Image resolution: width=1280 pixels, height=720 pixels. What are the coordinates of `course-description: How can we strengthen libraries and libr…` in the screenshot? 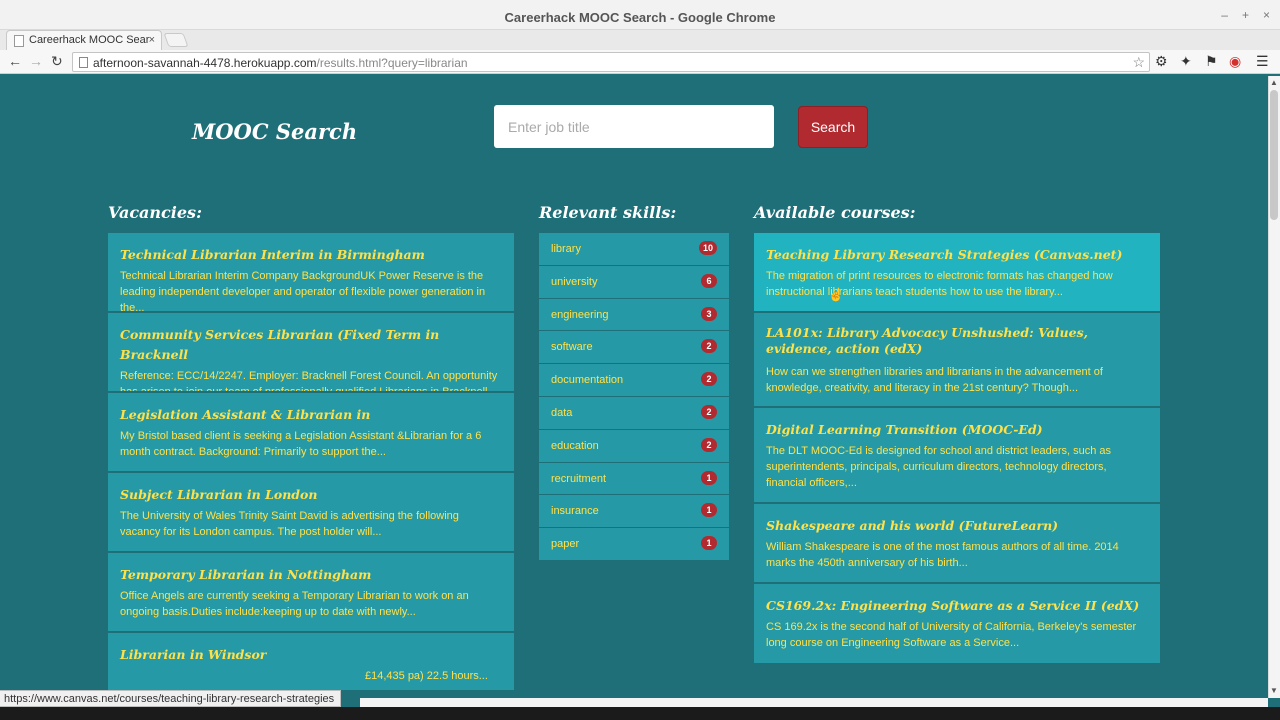 It's located at (934, 380).